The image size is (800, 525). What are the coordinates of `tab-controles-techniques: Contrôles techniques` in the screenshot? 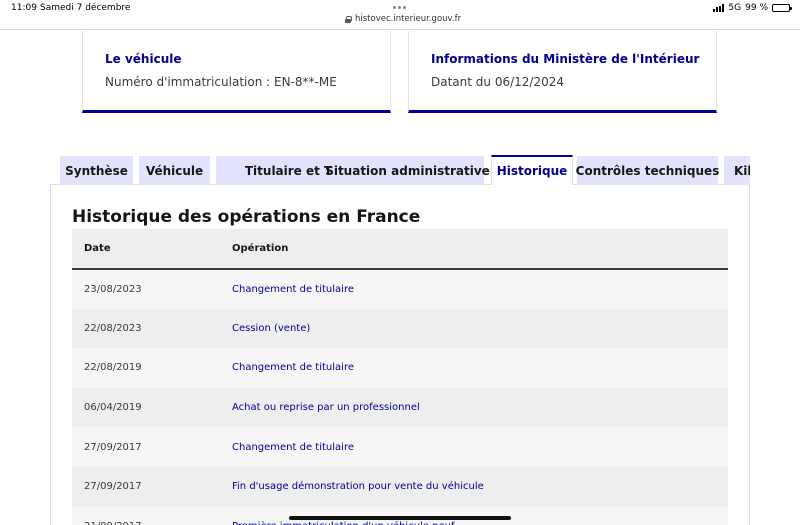 It's located at (647, 170).